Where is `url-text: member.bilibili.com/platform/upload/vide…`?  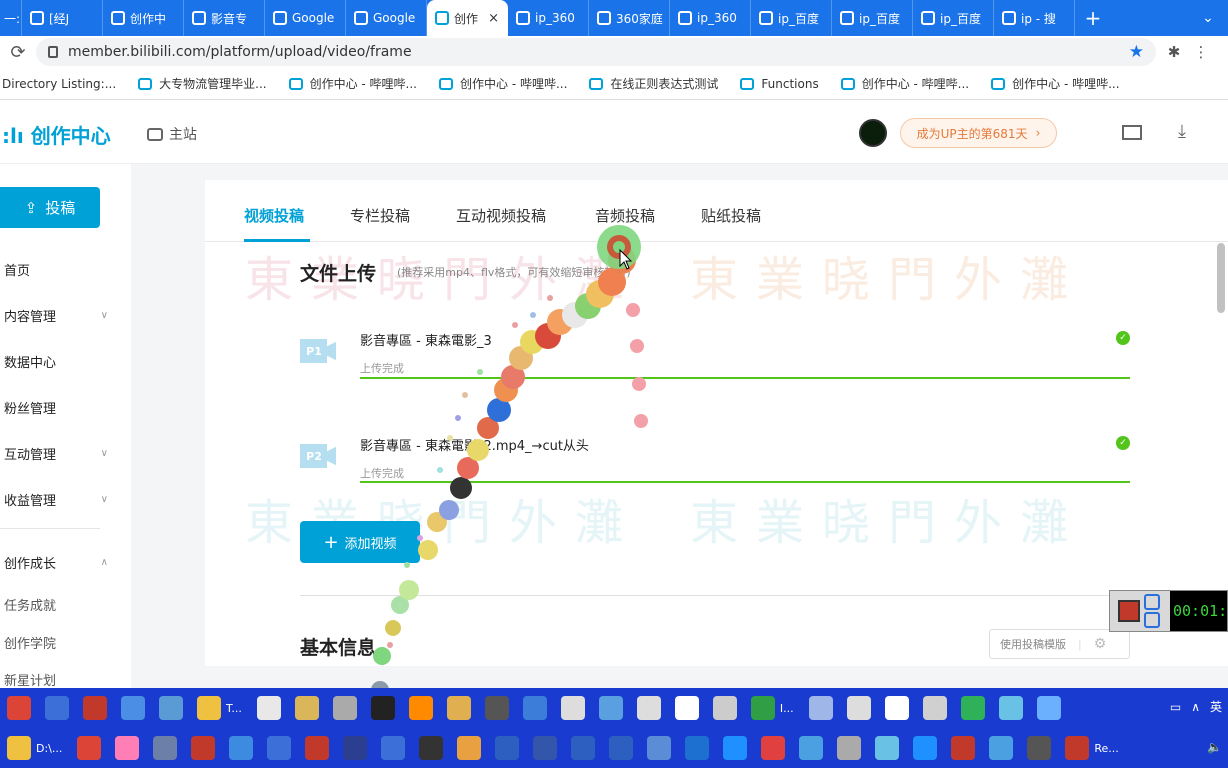 url-text: member.bilibili.com/platform/upload/vide… is located at coordinates (240, 52).